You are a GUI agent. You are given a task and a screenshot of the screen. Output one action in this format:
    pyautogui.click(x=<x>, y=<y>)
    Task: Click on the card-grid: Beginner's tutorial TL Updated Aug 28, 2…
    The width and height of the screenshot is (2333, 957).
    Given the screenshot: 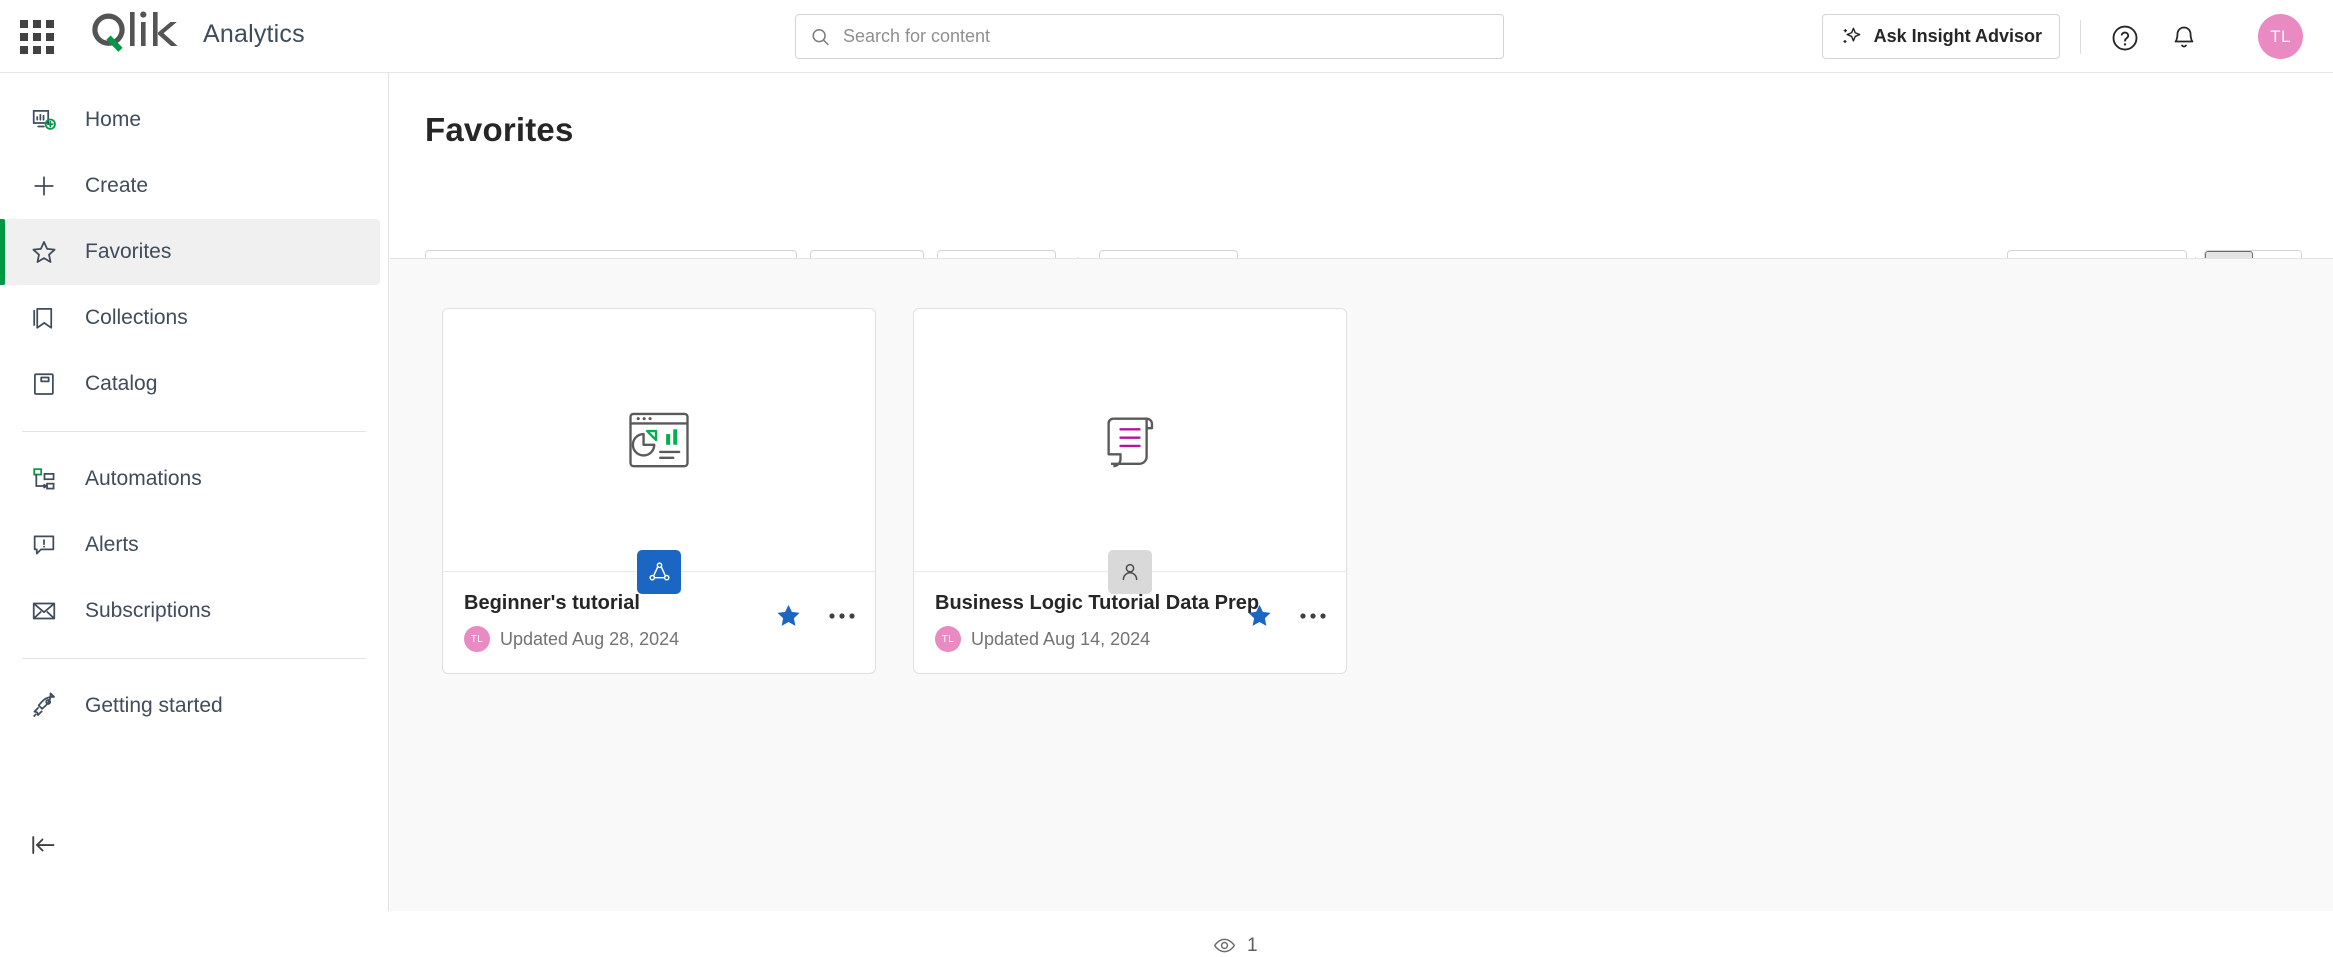 What is the action you would take?
    pyautogui.click(x=894, y=491)
    